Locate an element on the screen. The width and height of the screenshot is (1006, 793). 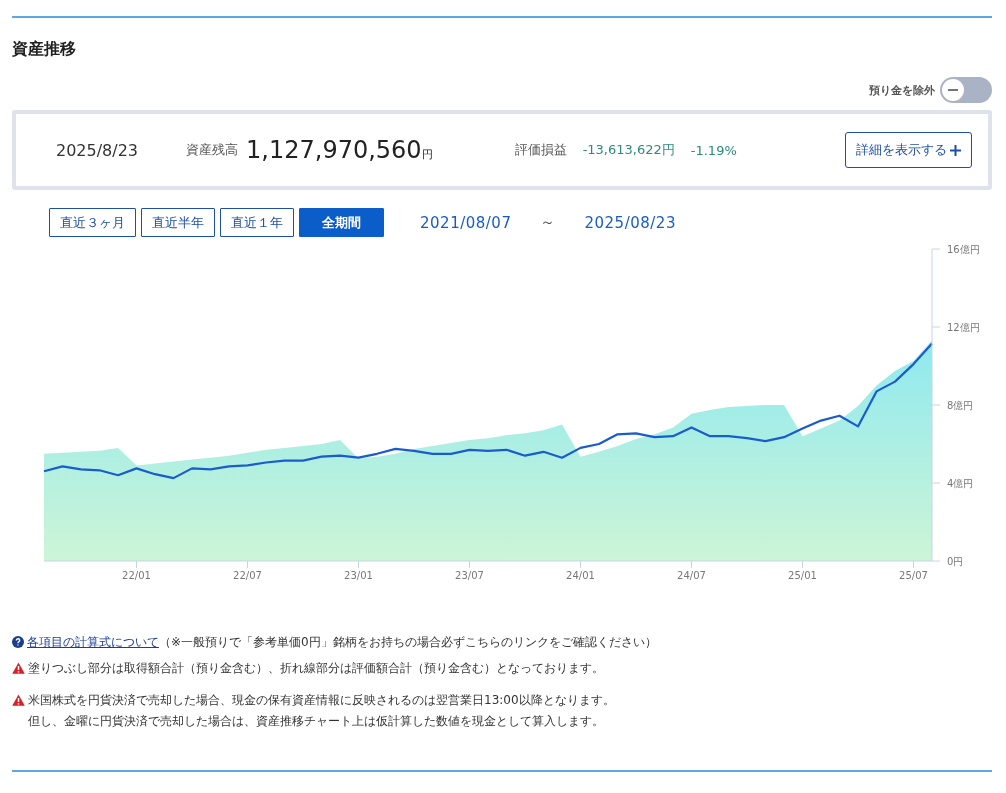
x-tick-label: 23/07 is located at coordinates (469, 575).